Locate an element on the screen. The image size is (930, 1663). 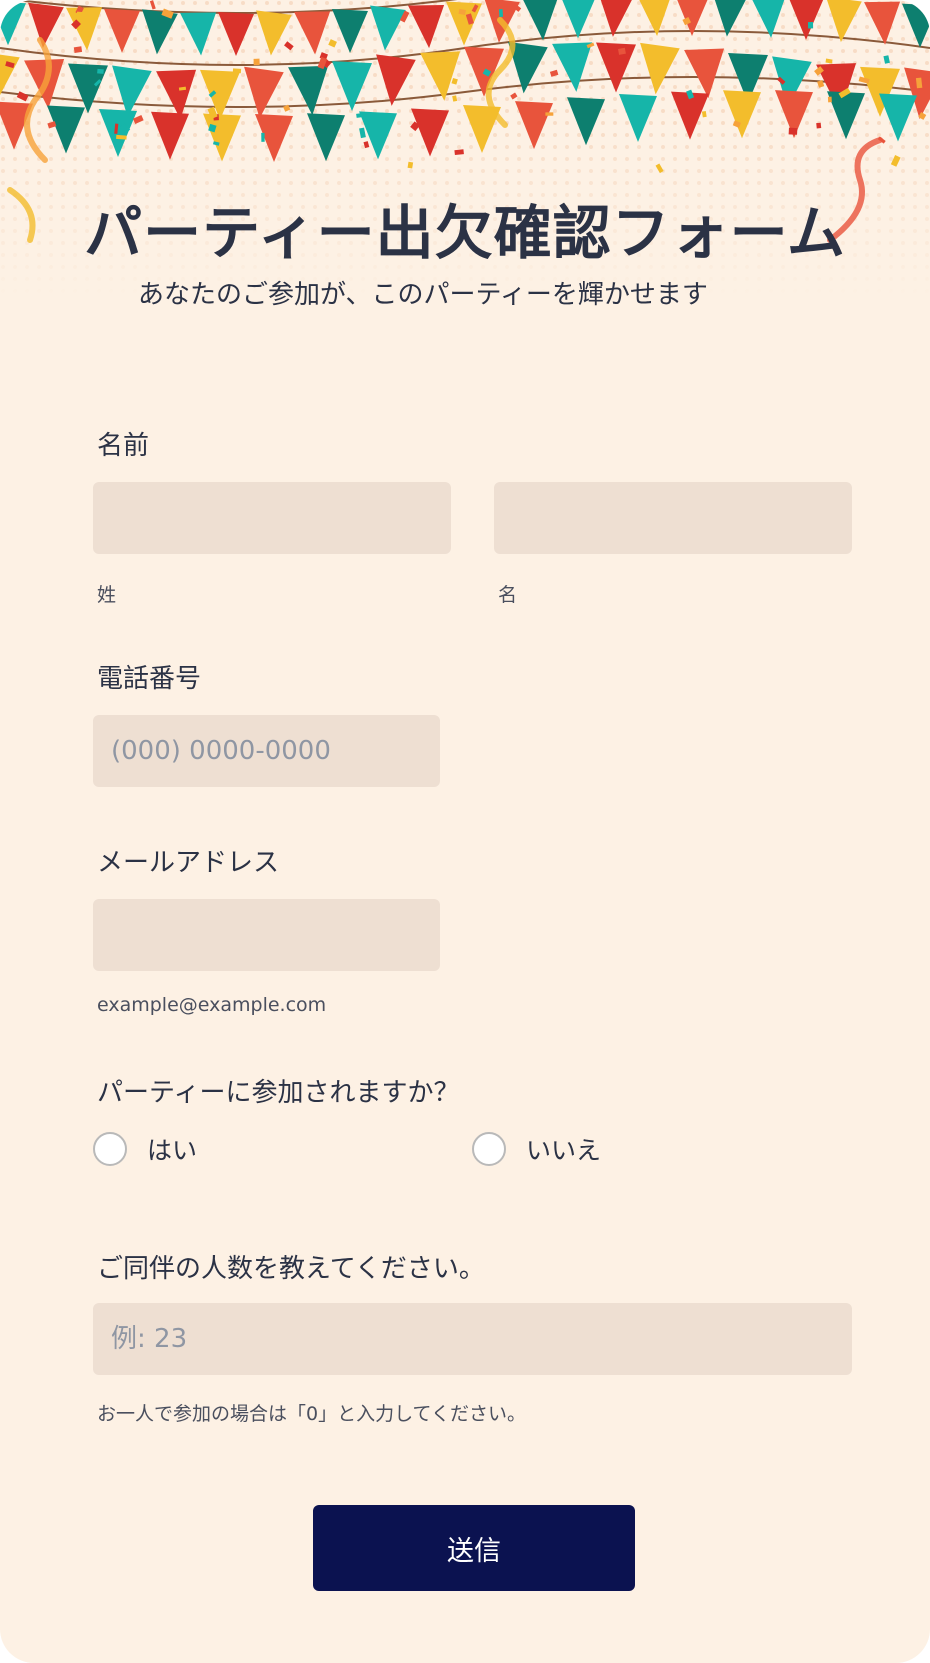
attendance-option-no: いいえ is located at coordinates (536, 1149).